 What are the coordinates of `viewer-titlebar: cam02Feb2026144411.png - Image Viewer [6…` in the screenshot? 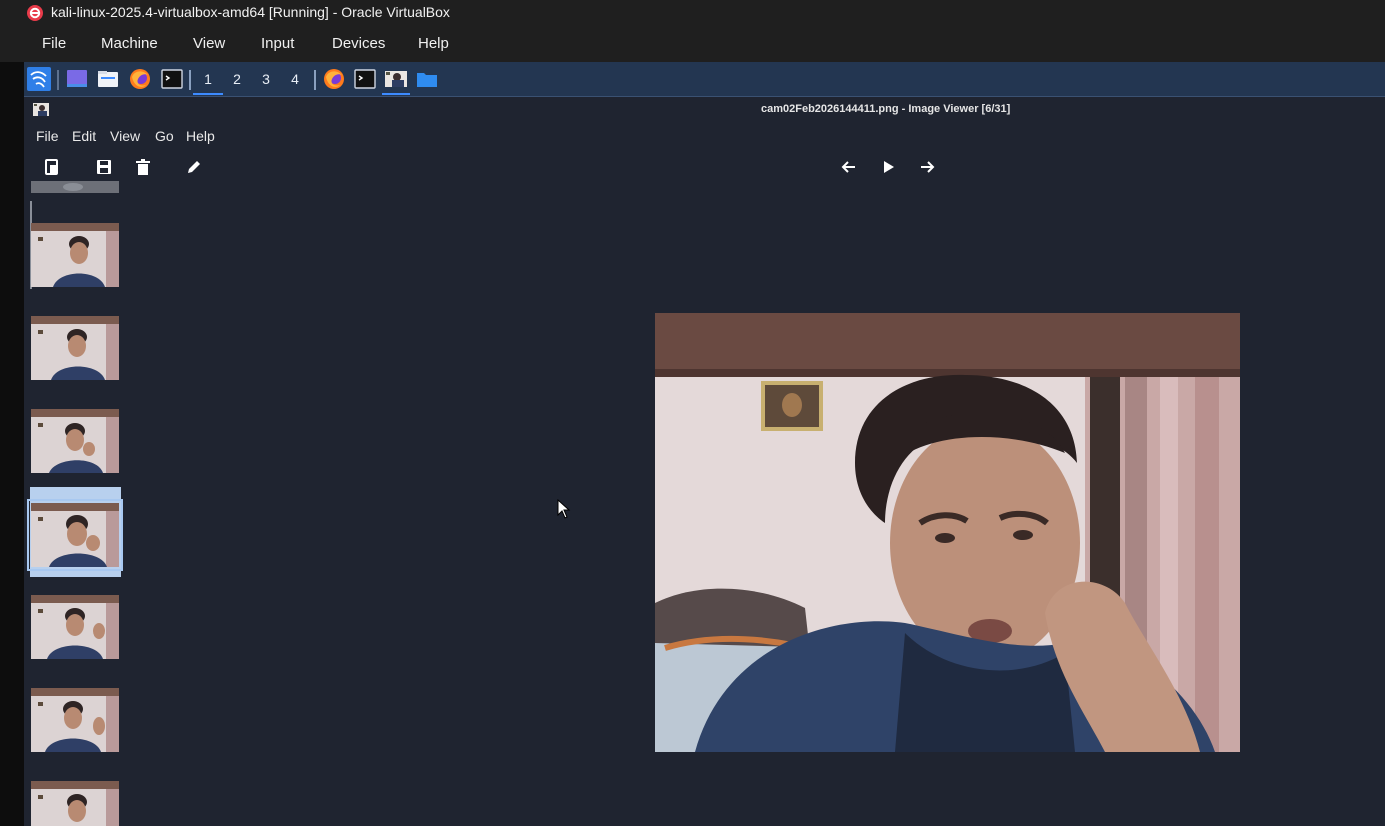 It's located at (704, 110).